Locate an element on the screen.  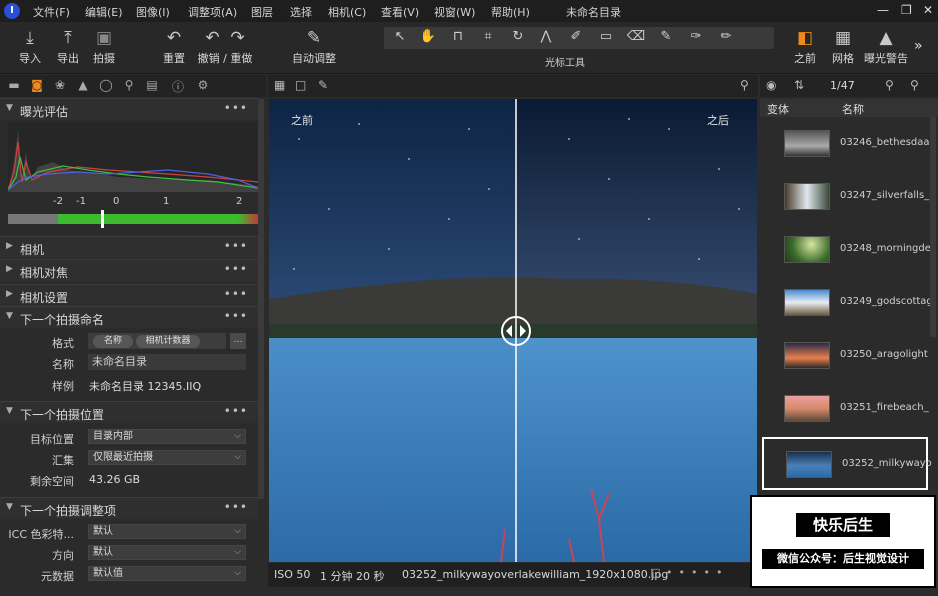
close-icon: ✕ is located at coordinates (928, 10).